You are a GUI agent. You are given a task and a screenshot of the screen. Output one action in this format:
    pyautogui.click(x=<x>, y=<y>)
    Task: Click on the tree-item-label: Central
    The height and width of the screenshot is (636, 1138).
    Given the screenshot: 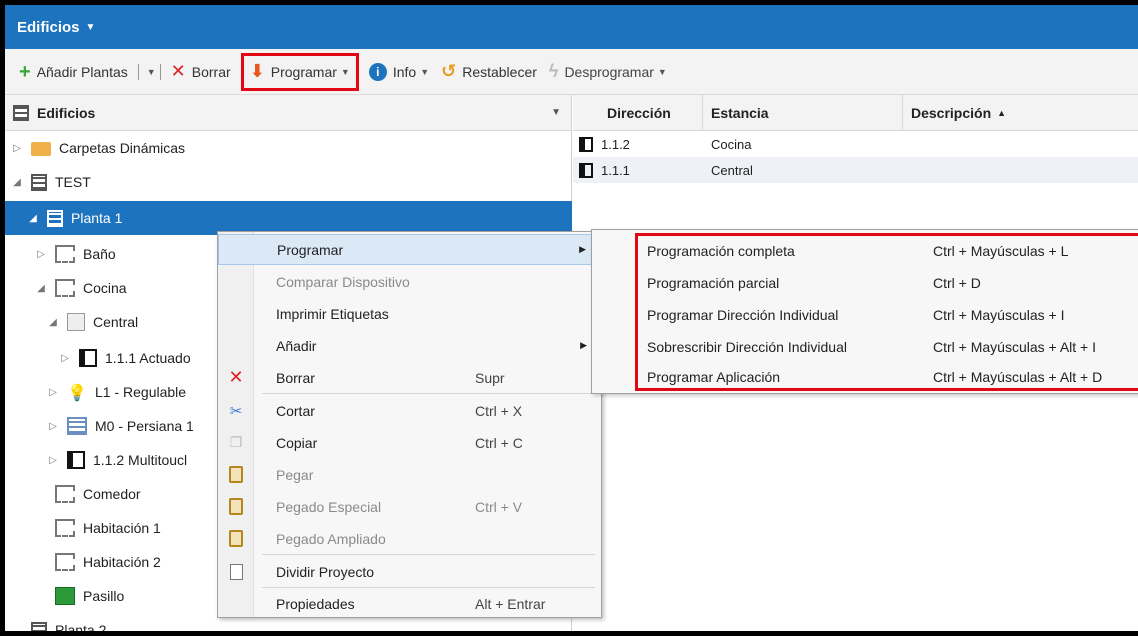 What is the action you would take?
    pyautogui.click(x=116, y=322)
    